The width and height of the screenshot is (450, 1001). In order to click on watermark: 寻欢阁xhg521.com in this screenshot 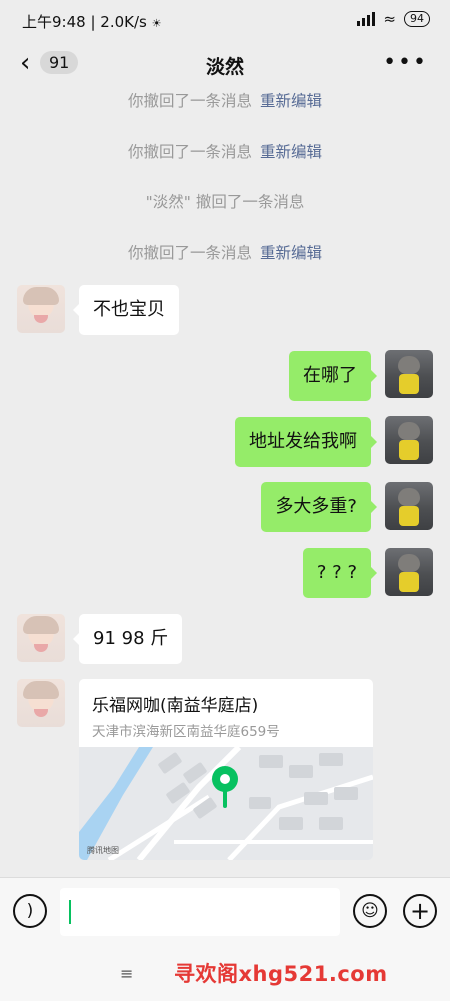, I will do `click(281, 974)`.